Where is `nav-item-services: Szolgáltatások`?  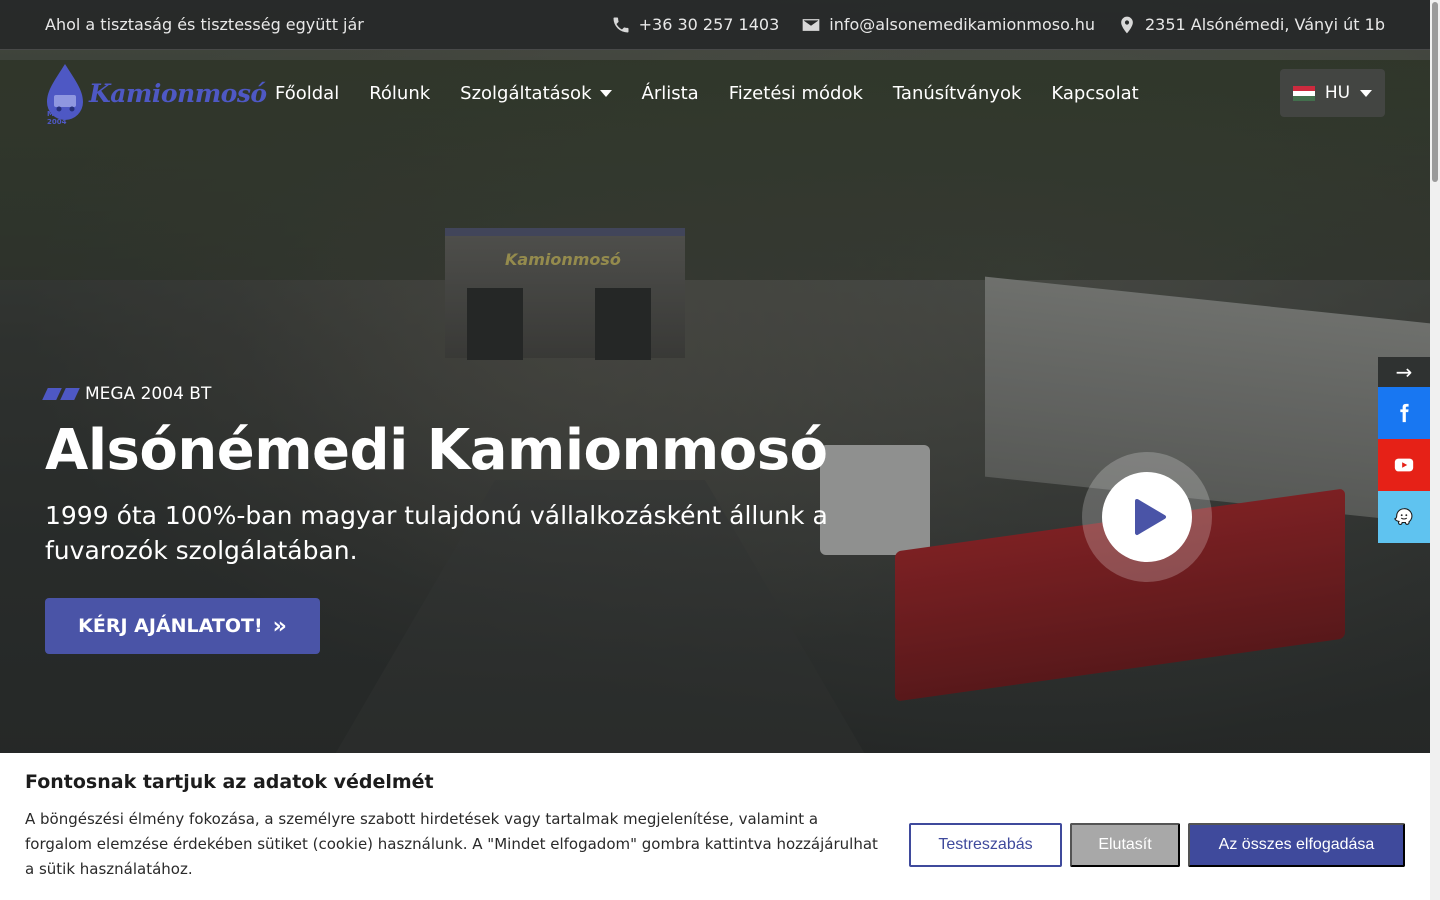 nav-item-services: Szolgáltatások is located at coordinates (536, 93).